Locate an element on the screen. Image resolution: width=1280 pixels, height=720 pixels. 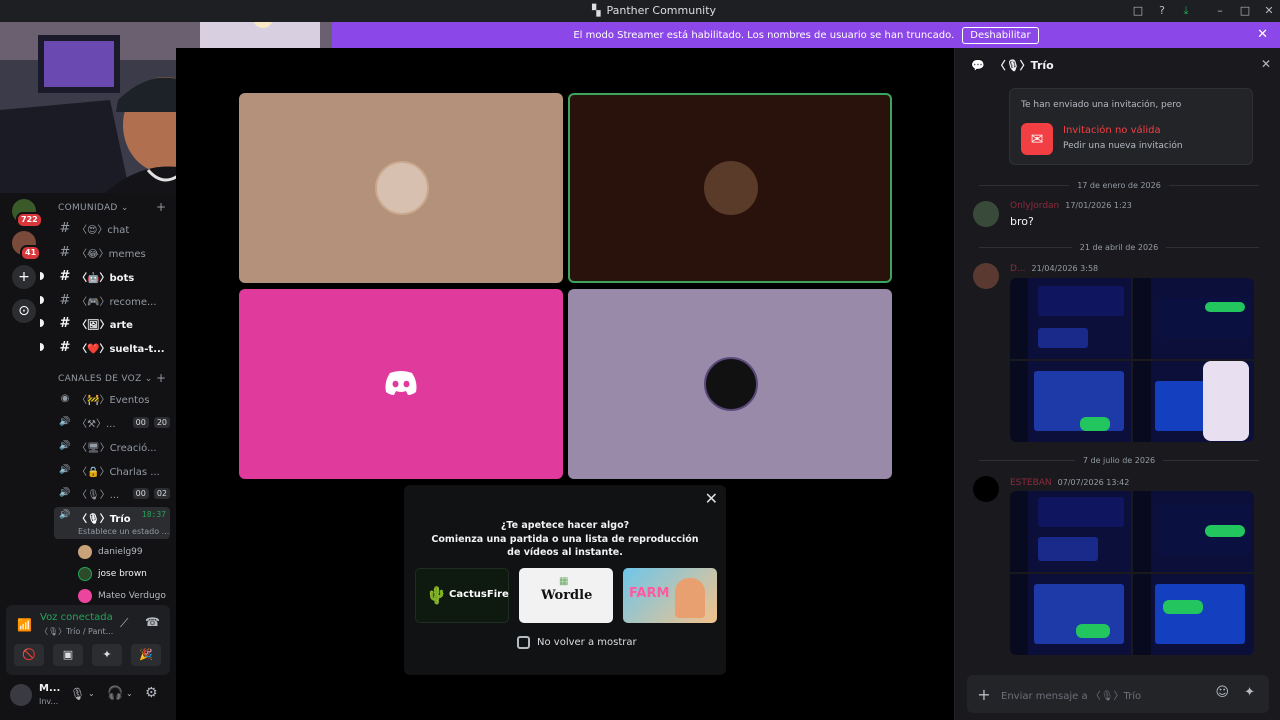
minimize-button: – is located at coordinates (1220, 11).